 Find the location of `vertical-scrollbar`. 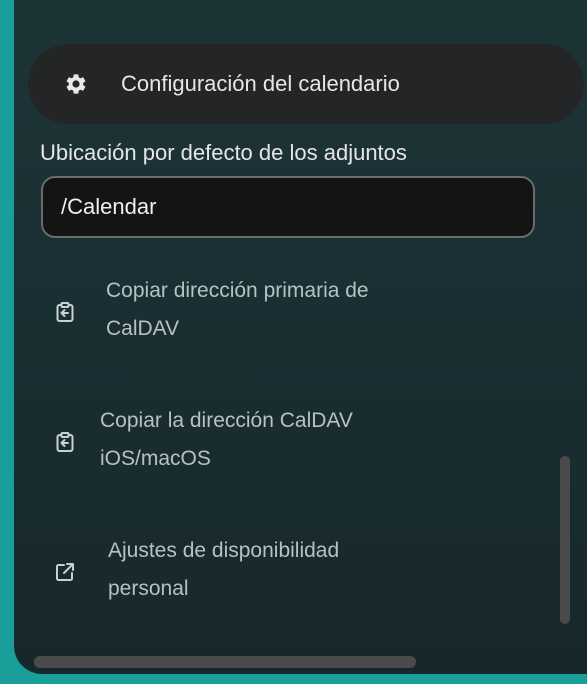

vertical-scrollbar is located at coordinates (565, 540).